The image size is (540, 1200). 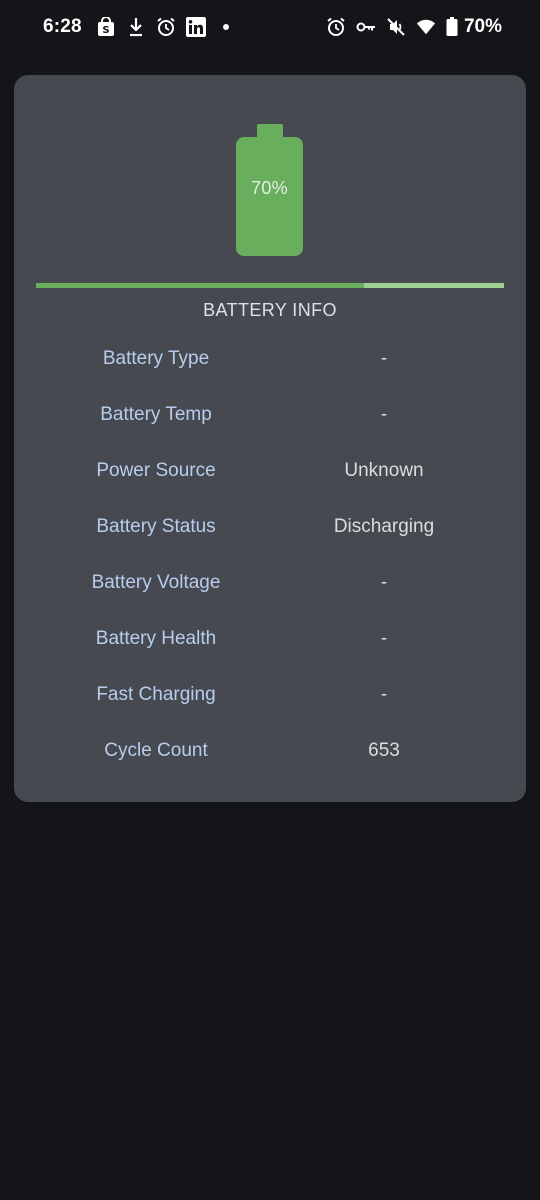 I want to click on info-label: Battery Type, so click(x=156, y=358).